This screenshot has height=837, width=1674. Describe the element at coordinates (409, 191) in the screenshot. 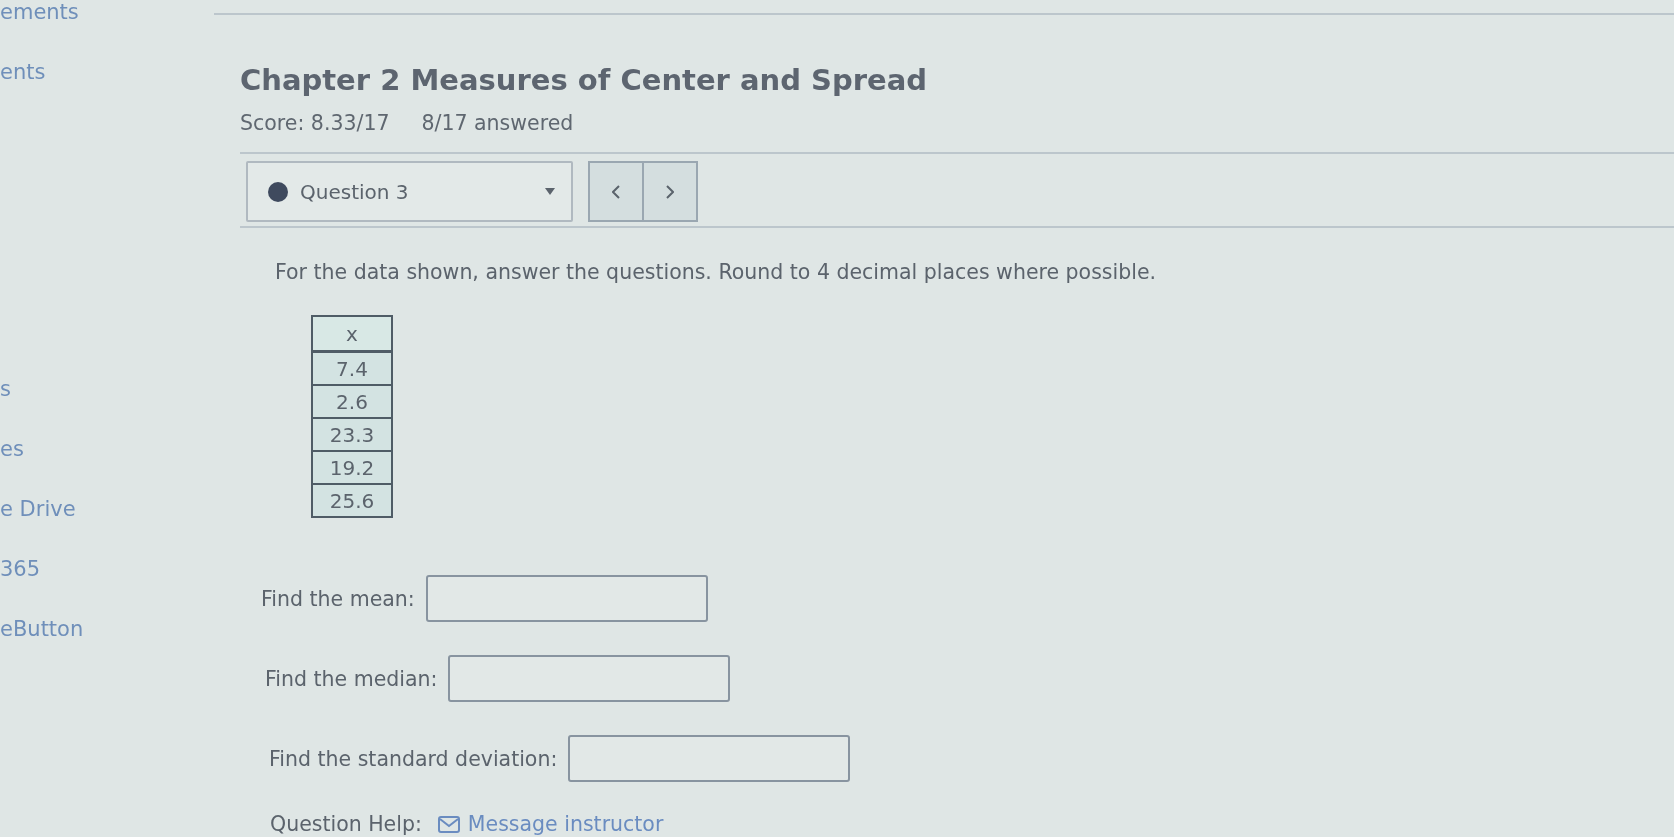

I see `question-select: Question 3` at that location.